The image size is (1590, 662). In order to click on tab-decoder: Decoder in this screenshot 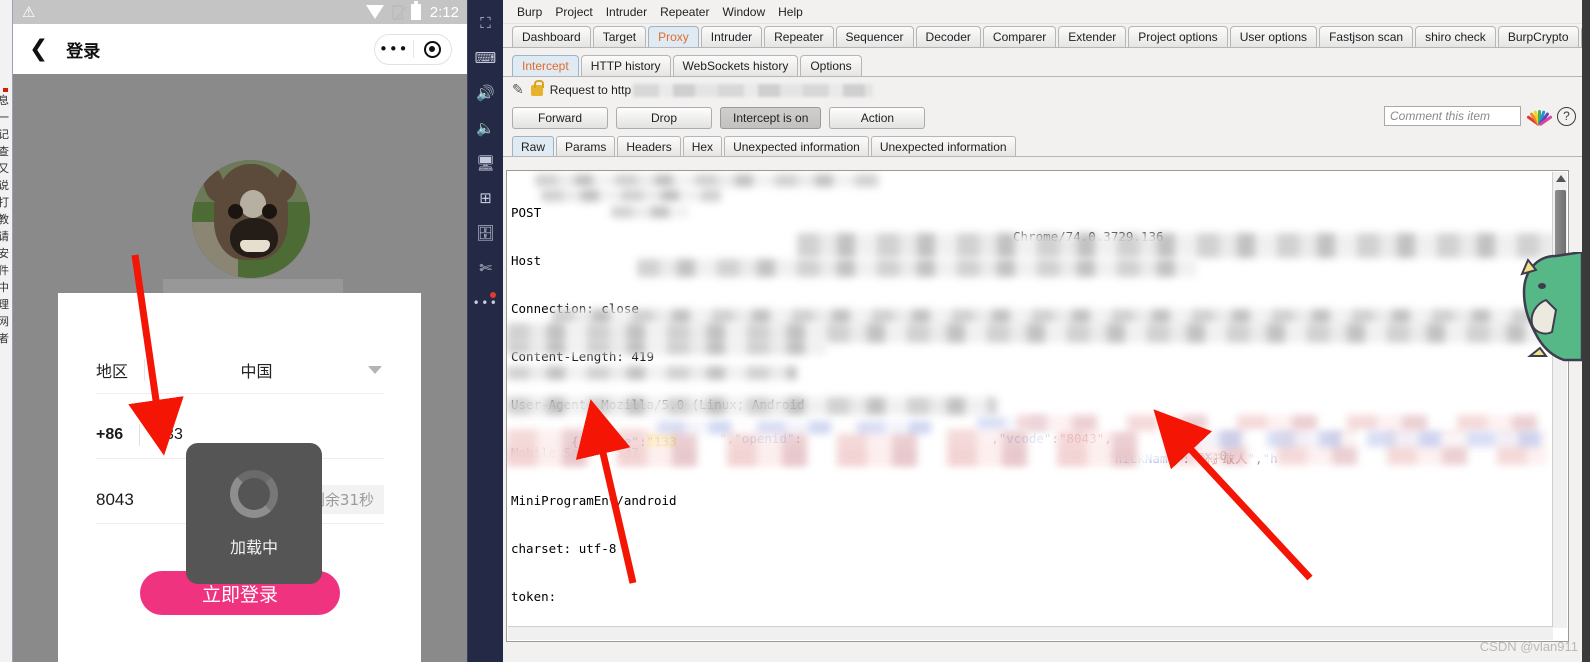, I will do `click(948, 36)`.